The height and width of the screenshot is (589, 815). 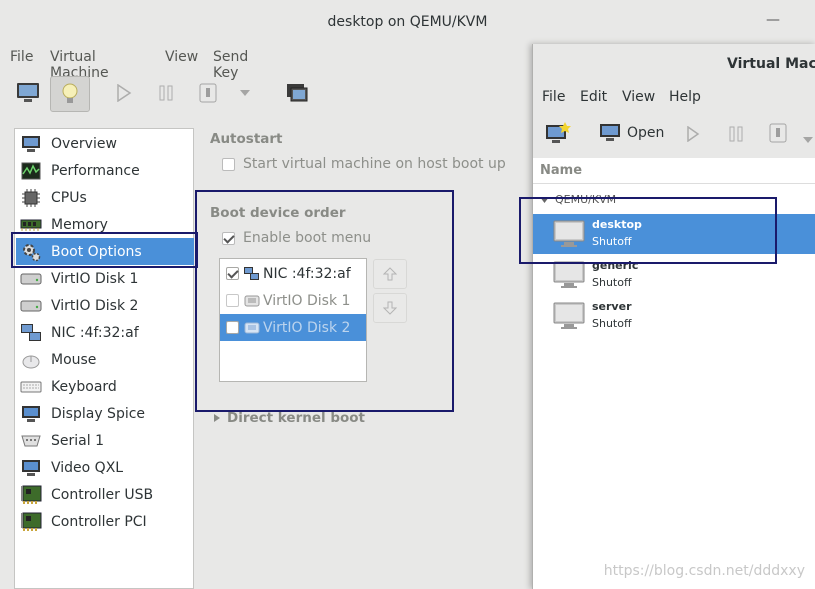 I want to click on autostart-checkbox, so click(x=228, y=164).